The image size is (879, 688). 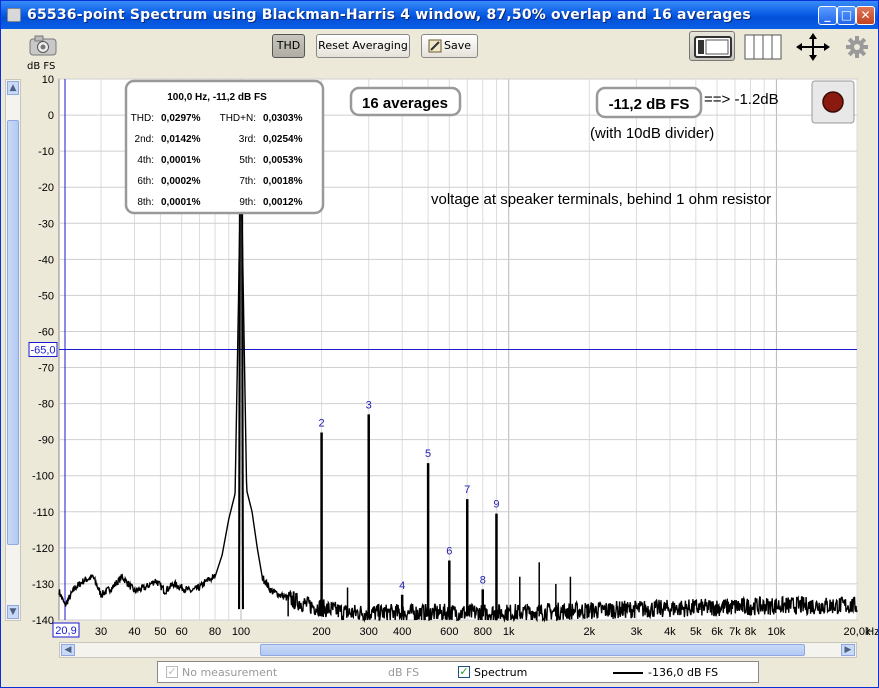 What do you see at coordinates (238, 118) in the screenshot?
I see `thd-row-label: THD+N:` at bounding box center [238, 118].